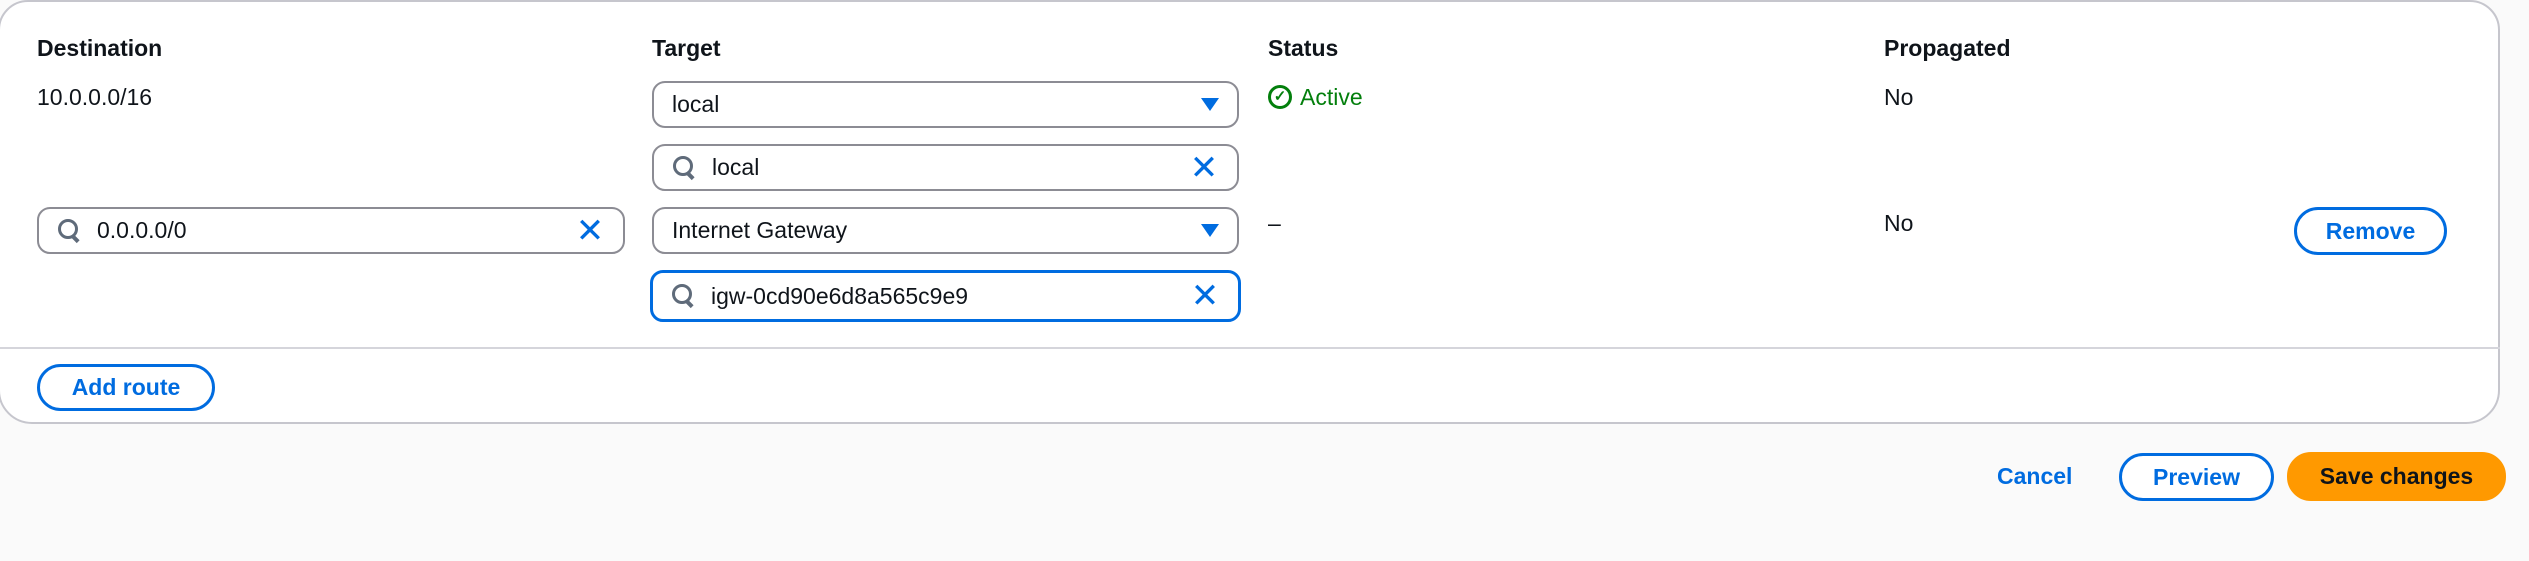  Describe the element at coordinates (945, 104) in the screenshot. I see `target-type-select: local` at that location.